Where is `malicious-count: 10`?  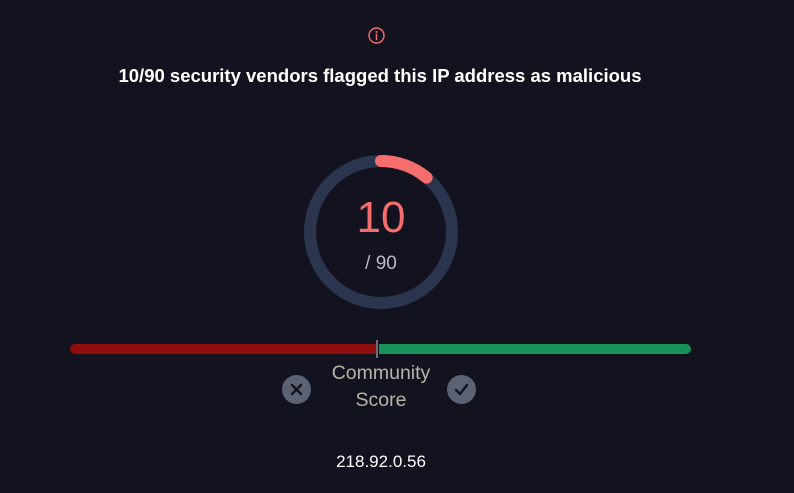 malicious-count: 10 is located at coordinates (381, 217).